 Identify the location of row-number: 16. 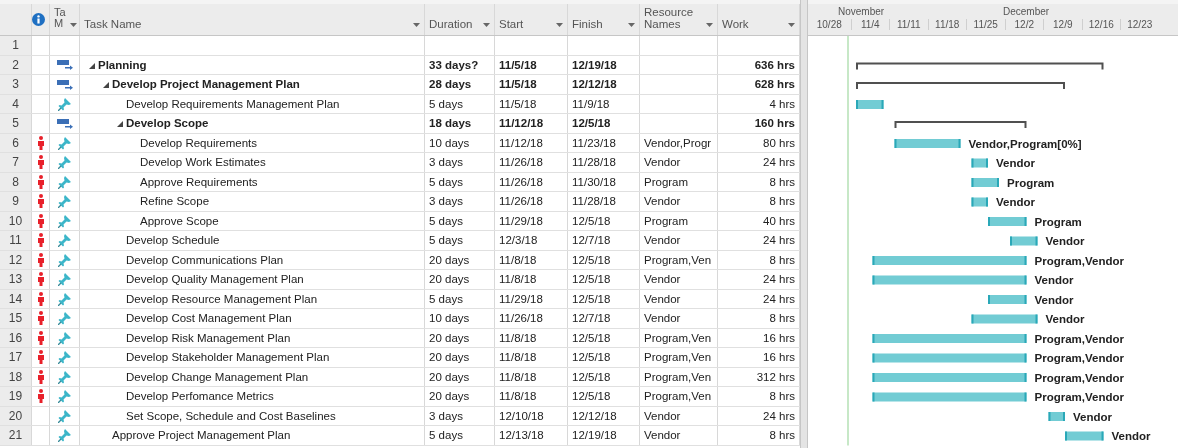
(15, 337).